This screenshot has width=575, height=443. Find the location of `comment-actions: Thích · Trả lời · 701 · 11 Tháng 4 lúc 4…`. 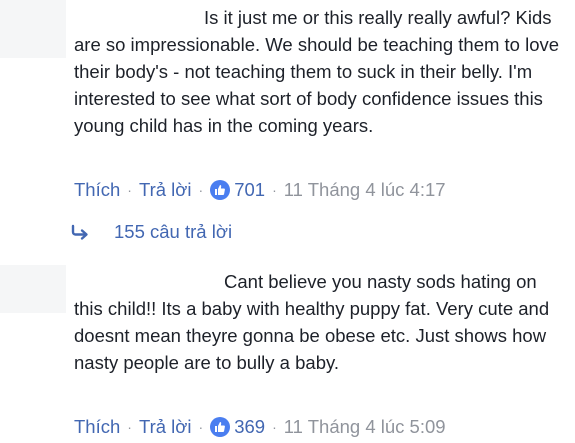

comment-actions: Thích · Trả lời · 701 · 11 Tháng 4 lúc 4… is located at coordinates (260, 190).